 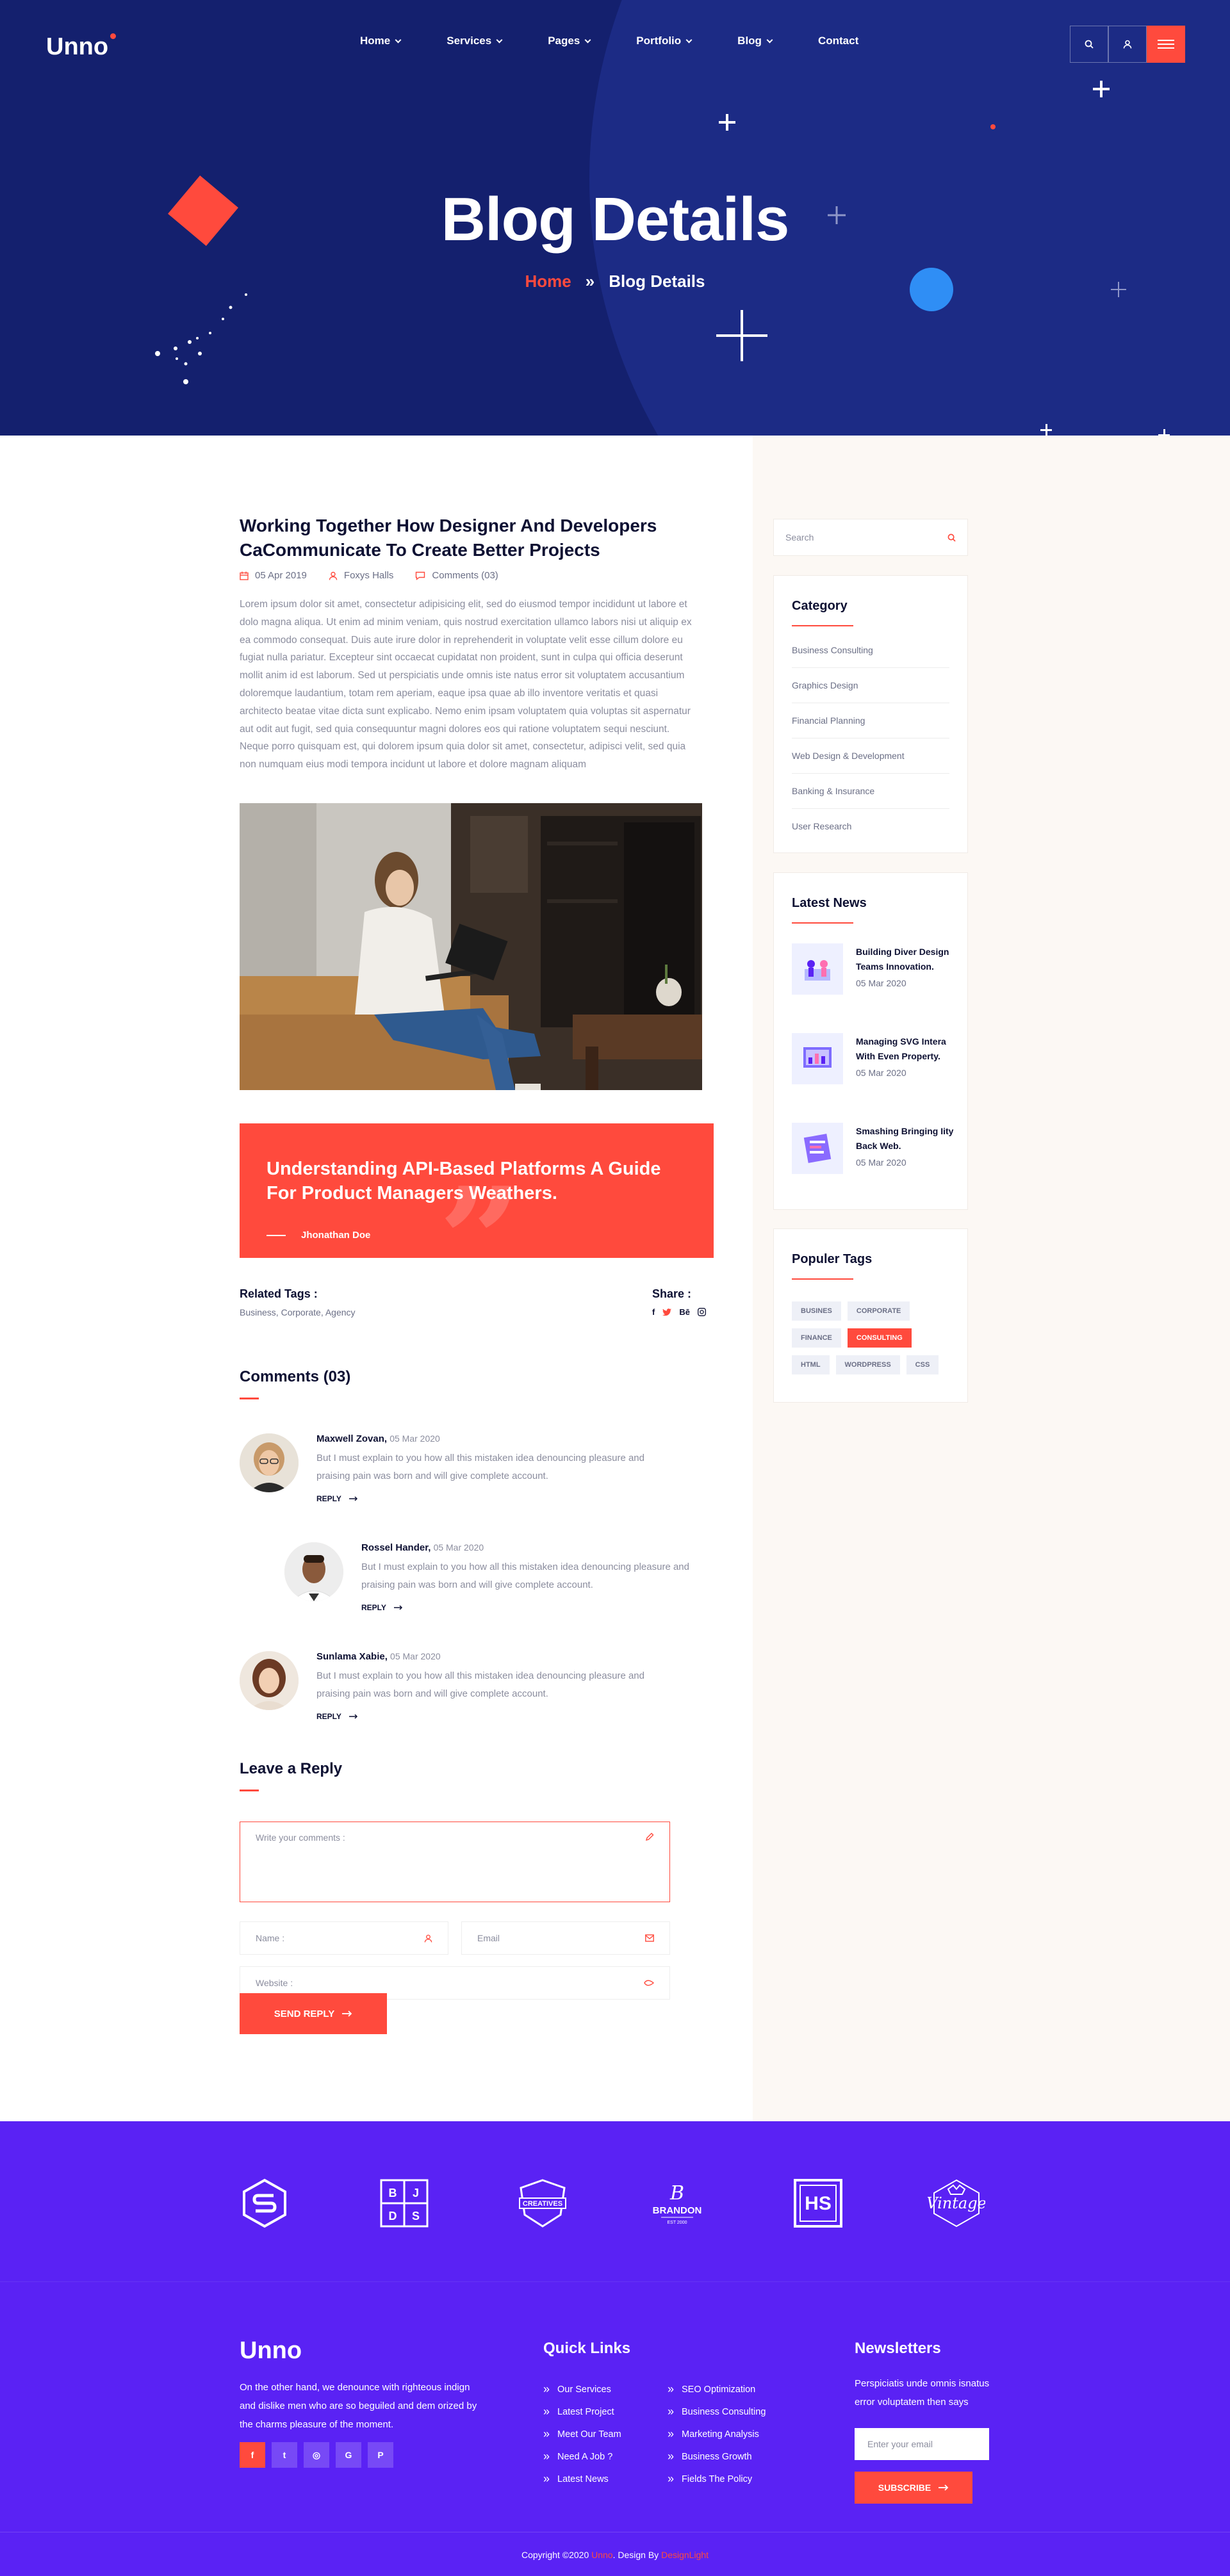 I want to click on google-icon: G, so click(x=348, y=2455).